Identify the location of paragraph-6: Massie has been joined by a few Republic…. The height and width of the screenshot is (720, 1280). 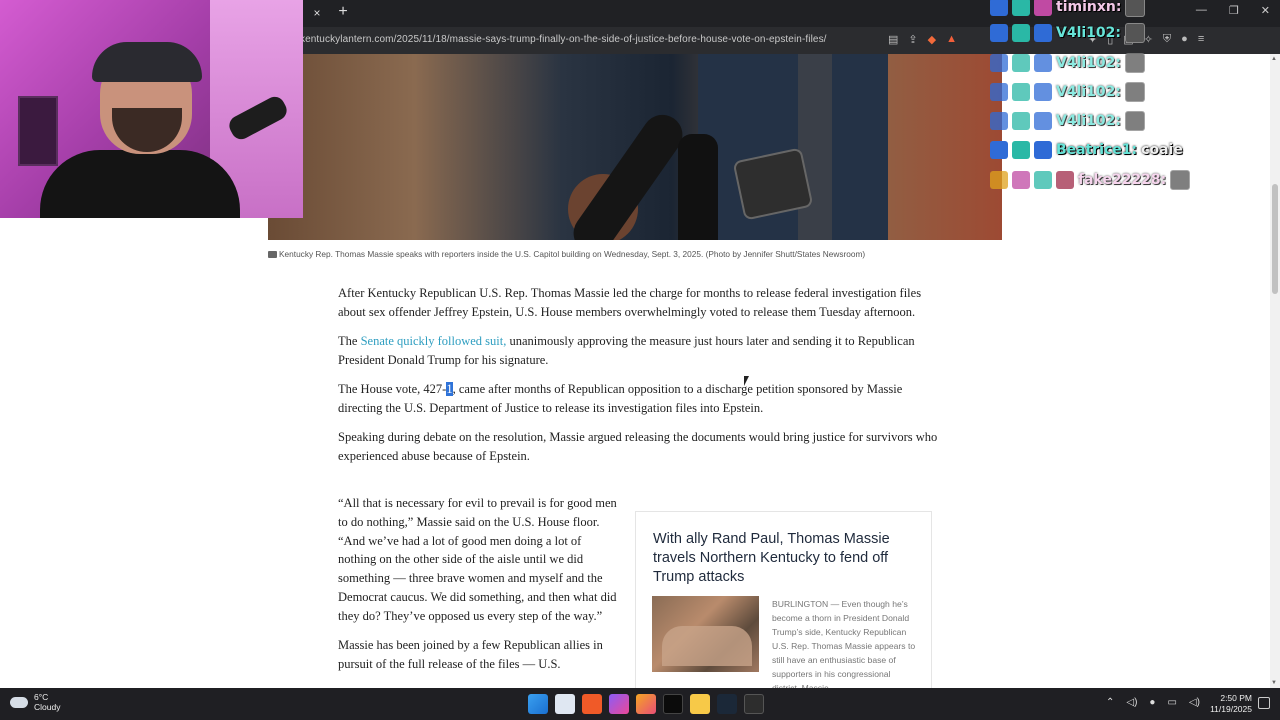
(470, 654).